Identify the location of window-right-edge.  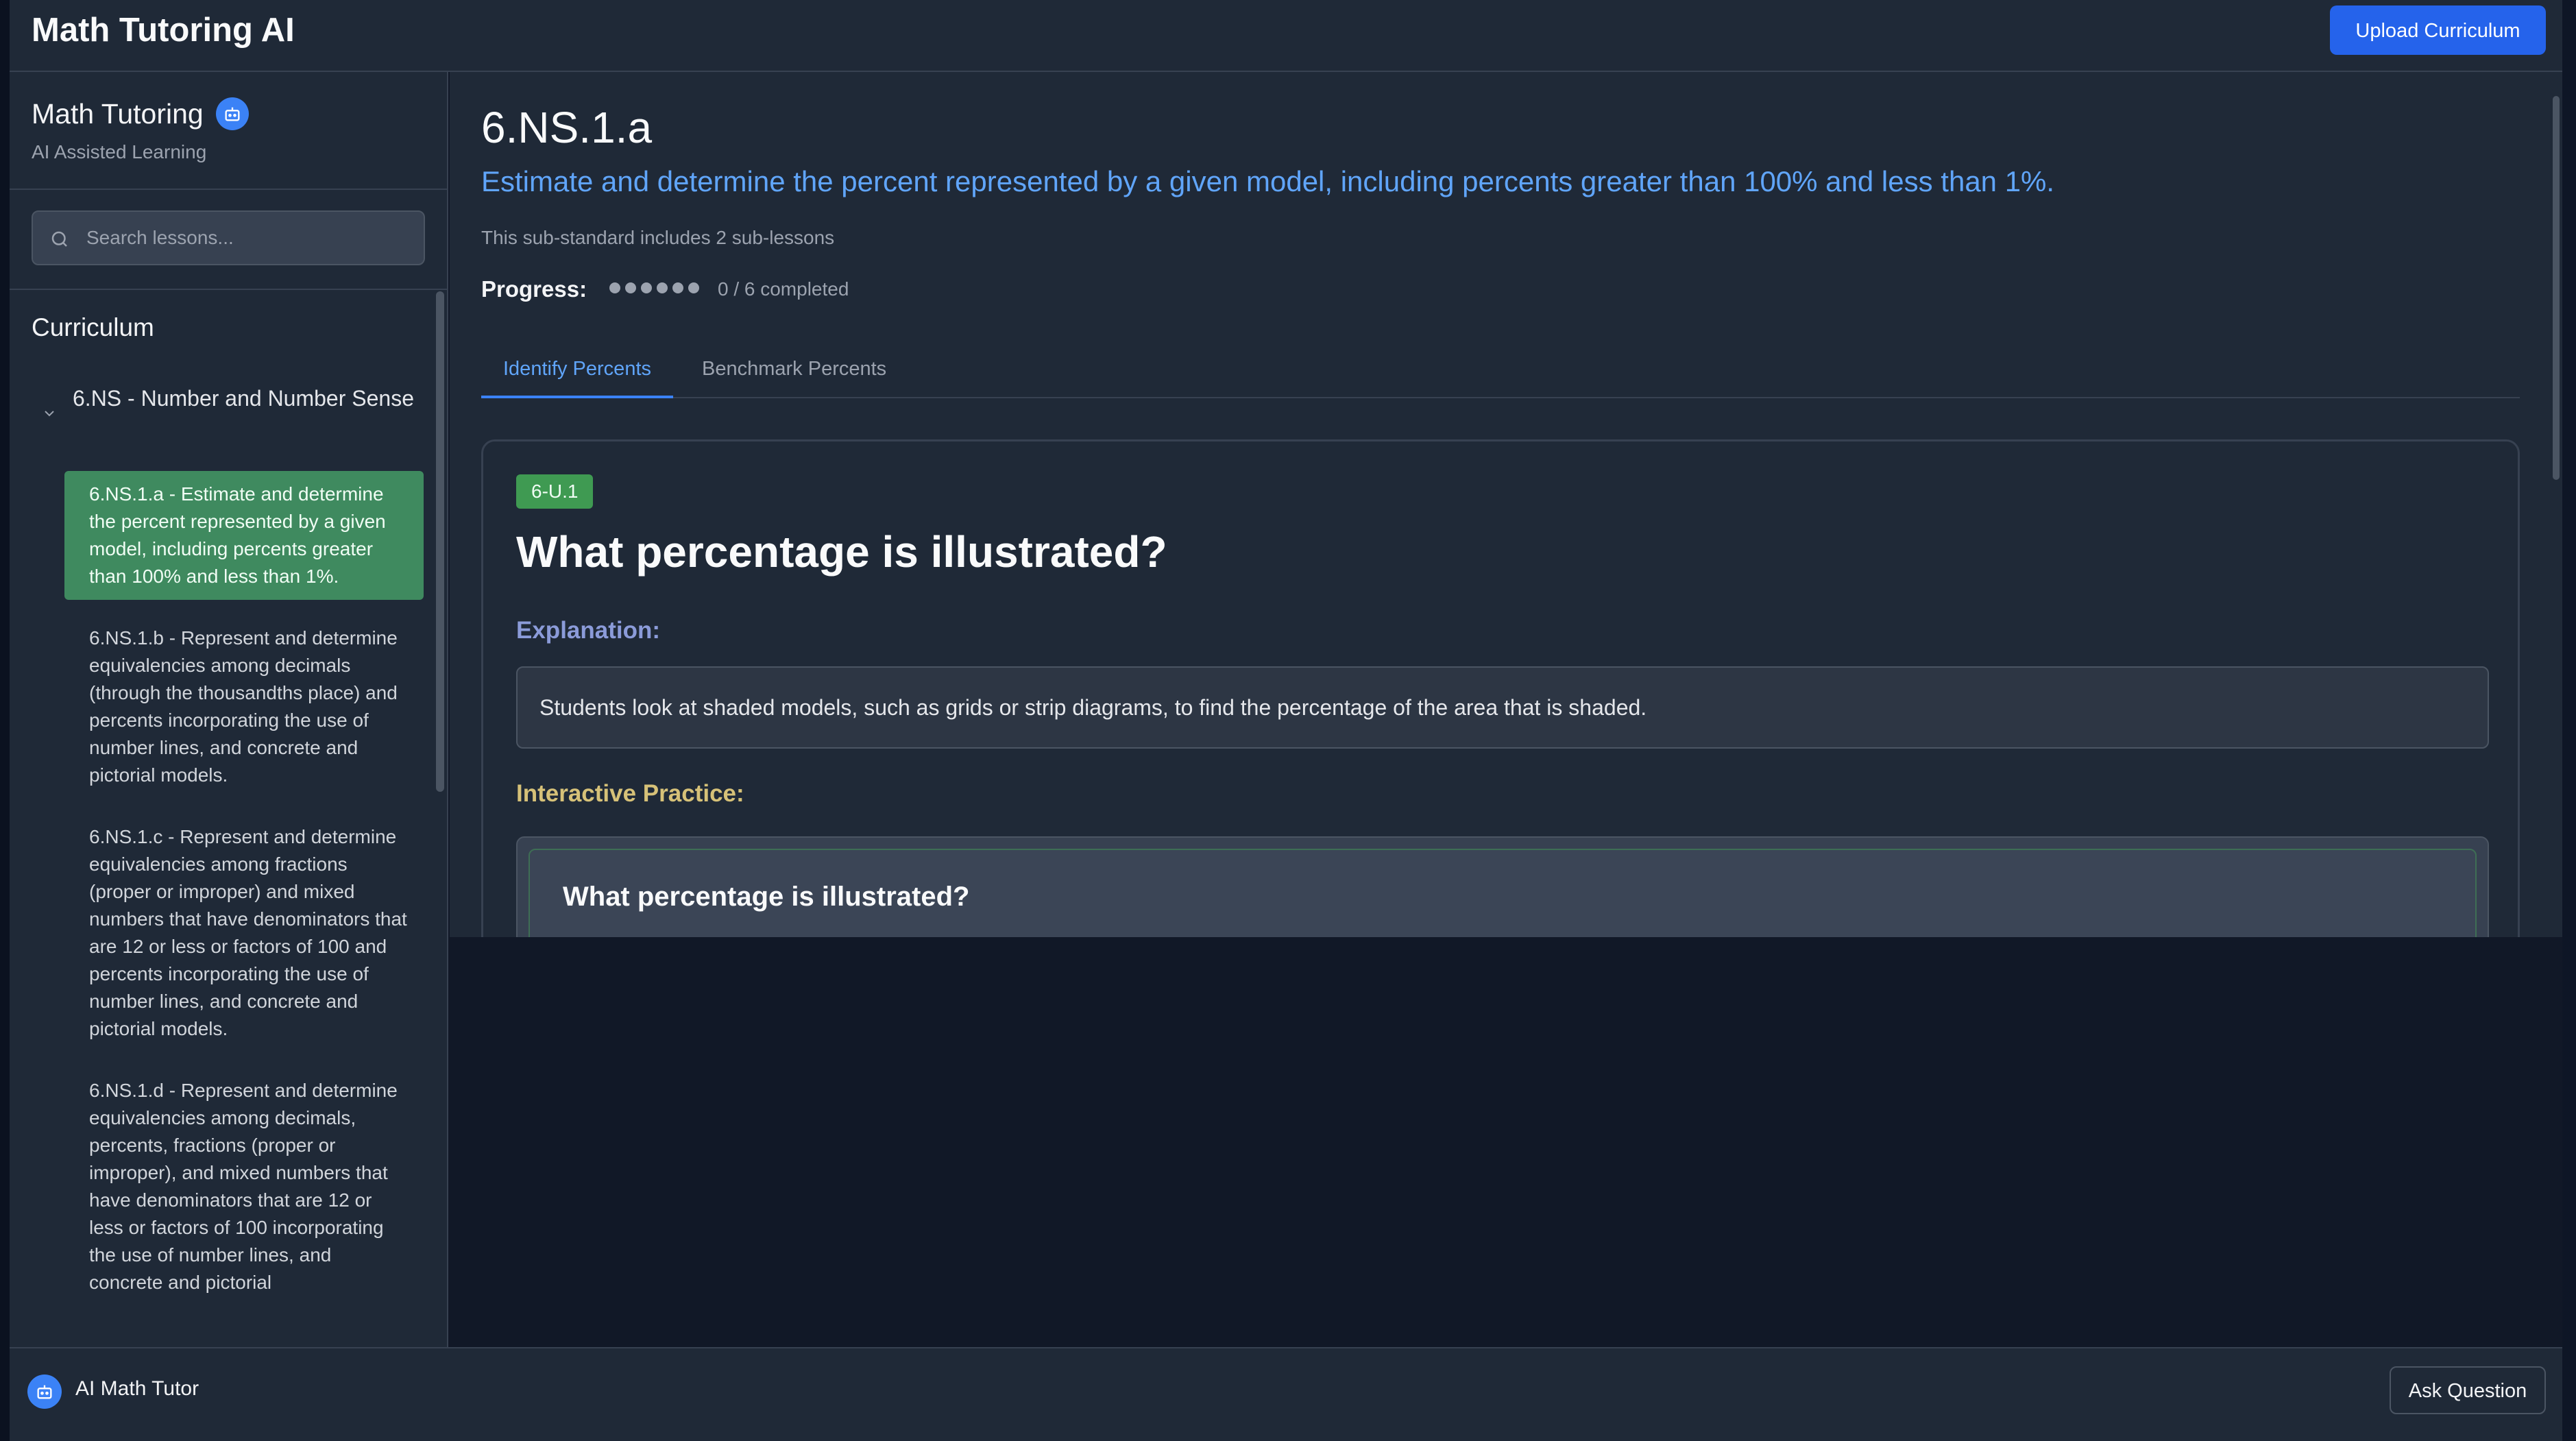
(2569, 720).